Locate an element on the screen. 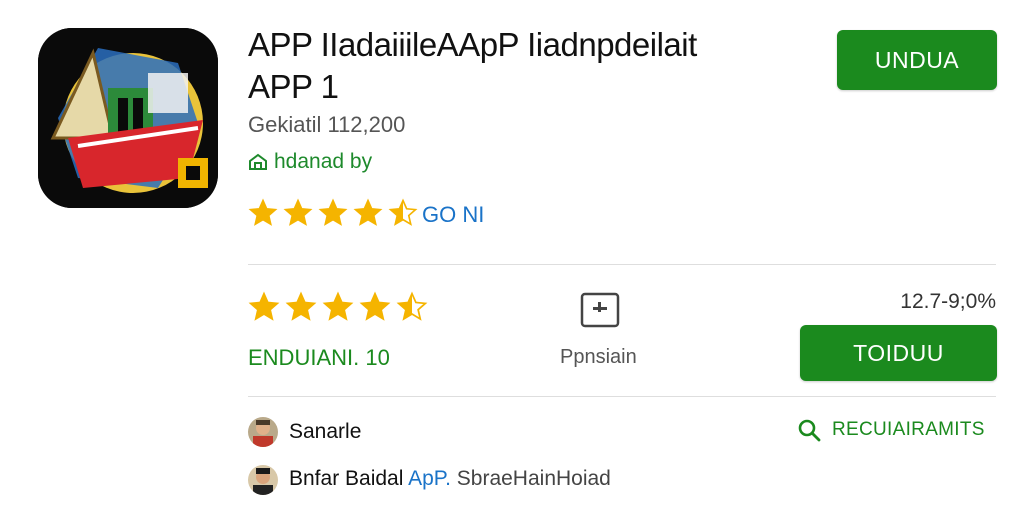 The image size is (1024, 512). permissions-label: Ppnsiain is located at coordinates (598, 357).